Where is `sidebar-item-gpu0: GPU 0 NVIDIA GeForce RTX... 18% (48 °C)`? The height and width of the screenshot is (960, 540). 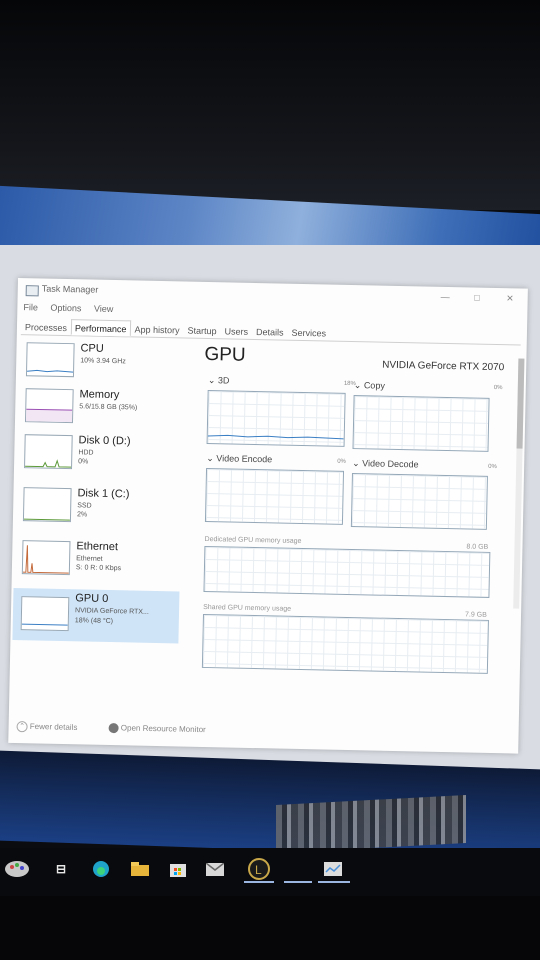
sidebar-item-gpu0: GPU 0 NVIDIA GeForce RTX... 18% (48 °C) is located at coordinates (96, 615).